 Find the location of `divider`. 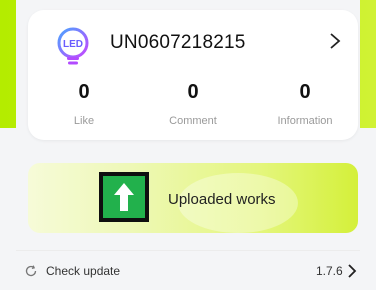

divider is located at coordinates (188, 250).